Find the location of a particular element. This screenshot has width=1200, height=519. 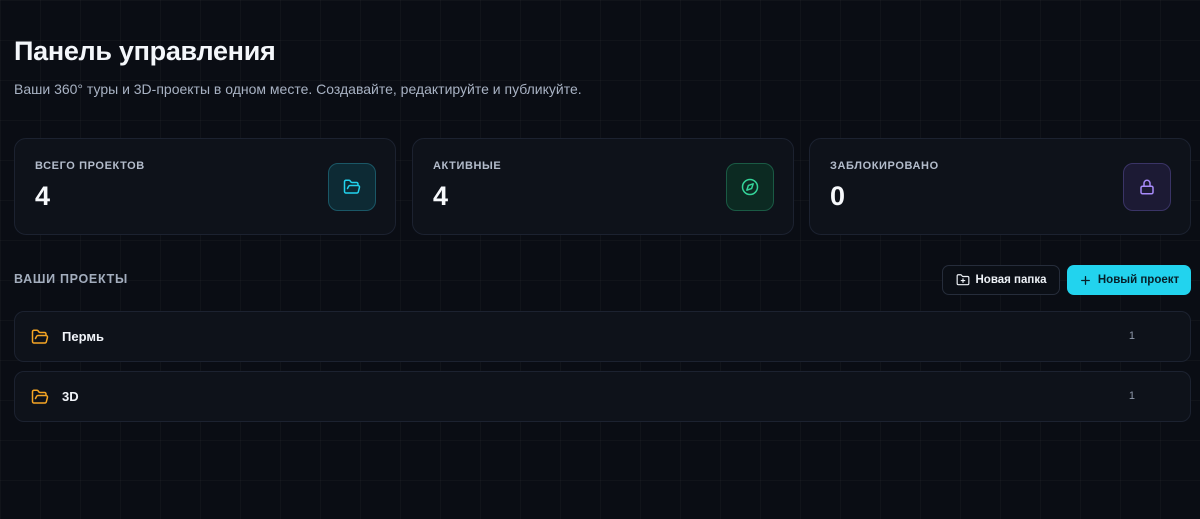

folder-row: Пермь 1 is located at coordinates (602, 336).